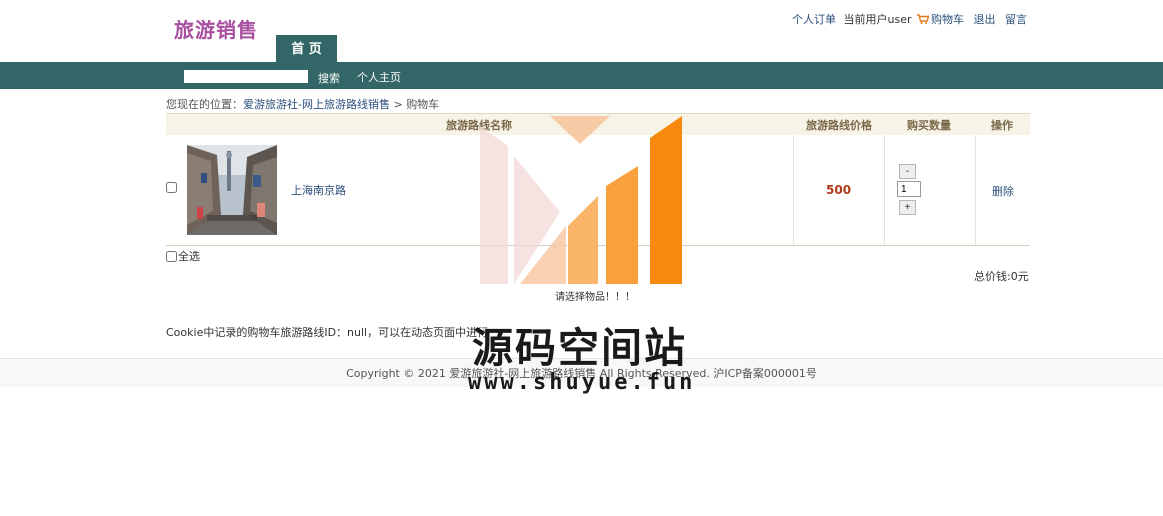  What do you see at coordinates (1001, 276) in the screenshot?
I see `total-price: 总价钱:0元` at bounding box center [1001, 276].